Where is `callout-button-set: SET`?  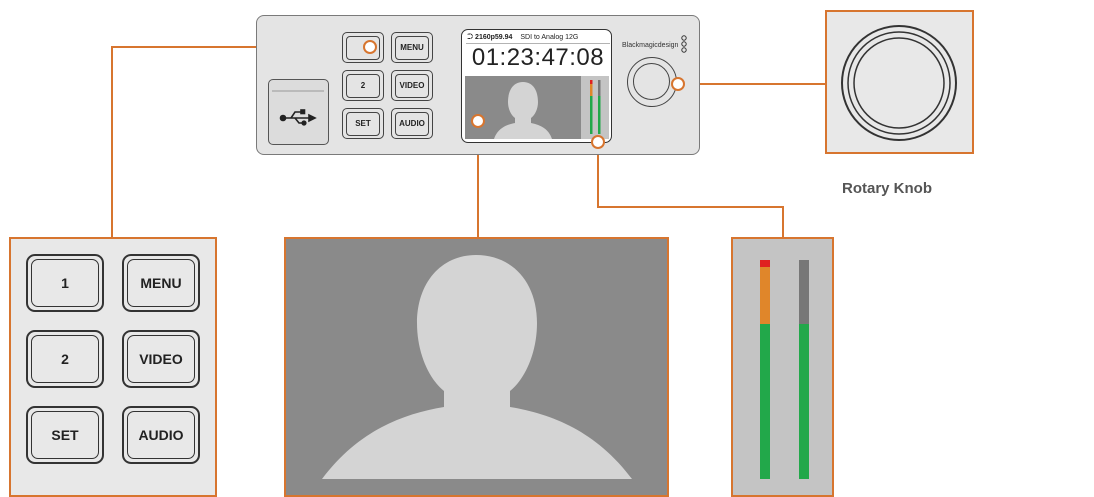 callout-button-set: SET is located at coordinates (65, 435).